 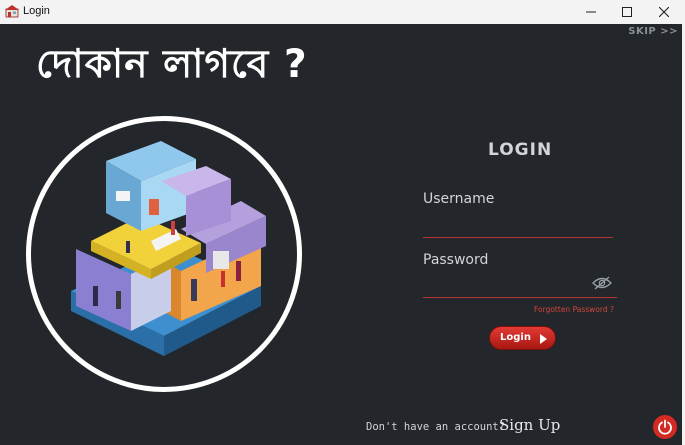 I want to click on minimize-icon, so click(x=591, y=12).